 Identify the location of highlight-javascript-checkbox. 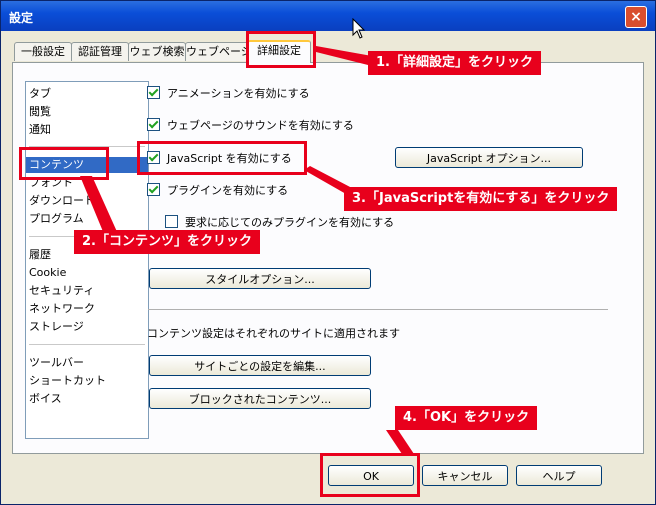
(222, 158).